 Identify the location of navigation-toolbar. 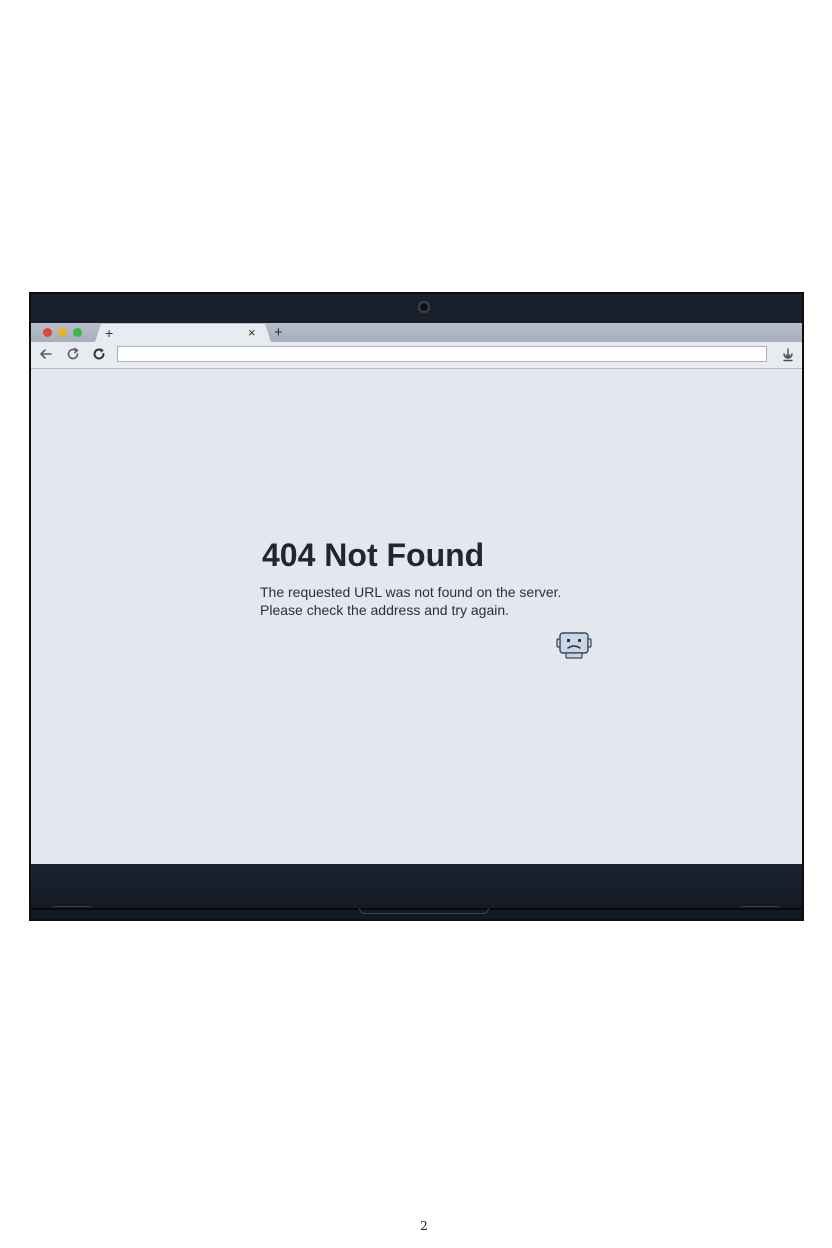
(416, 355).